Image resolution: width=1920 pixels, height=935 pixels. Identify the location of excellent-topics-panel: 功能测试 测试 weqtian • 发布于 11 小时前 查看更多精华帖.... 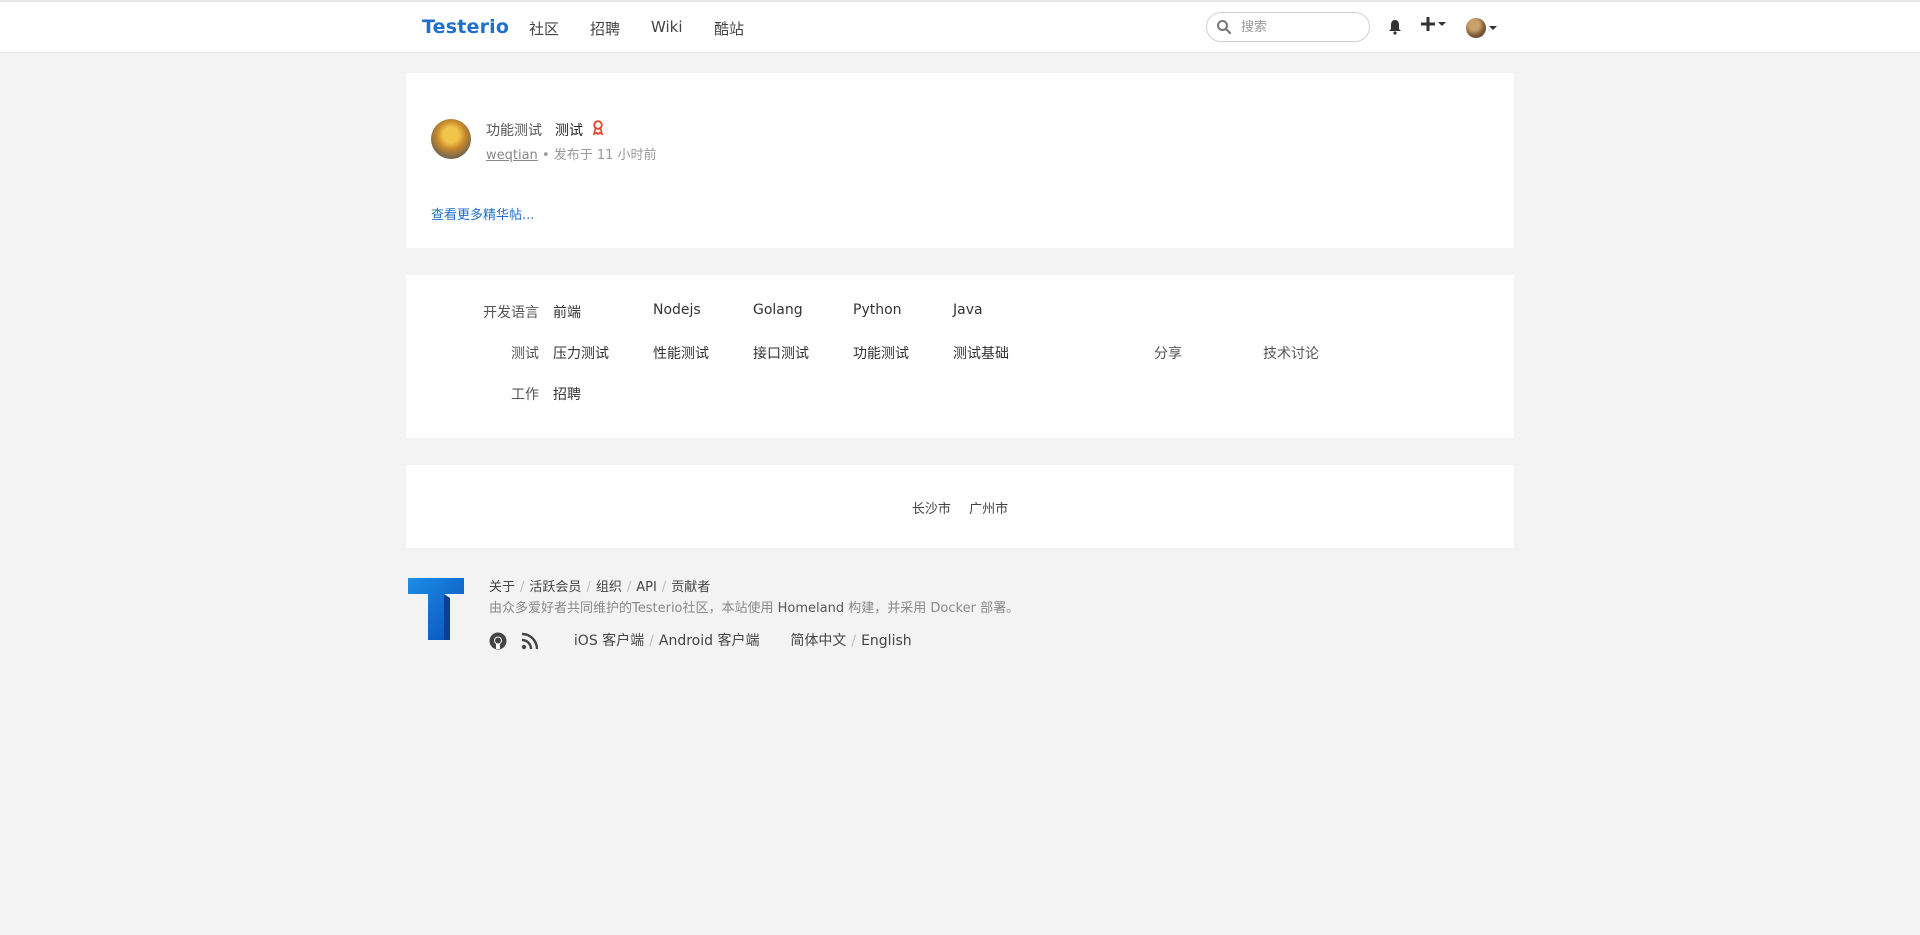
(960, 160).